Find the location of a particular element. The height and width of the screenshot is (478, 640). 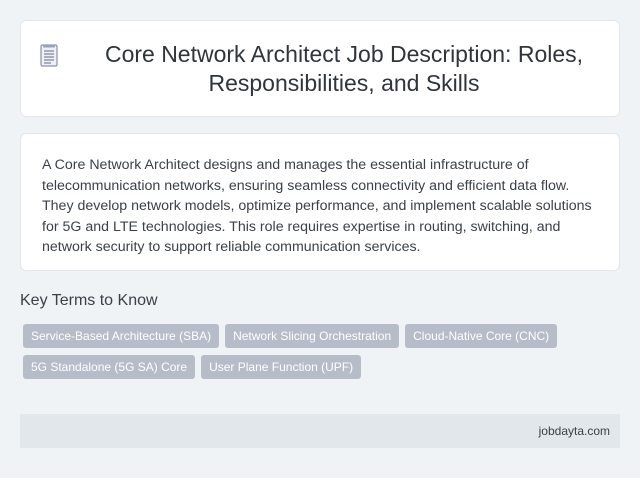

key-term-tag: Network Slicing Orchestration is located at coordinates (312, 336).